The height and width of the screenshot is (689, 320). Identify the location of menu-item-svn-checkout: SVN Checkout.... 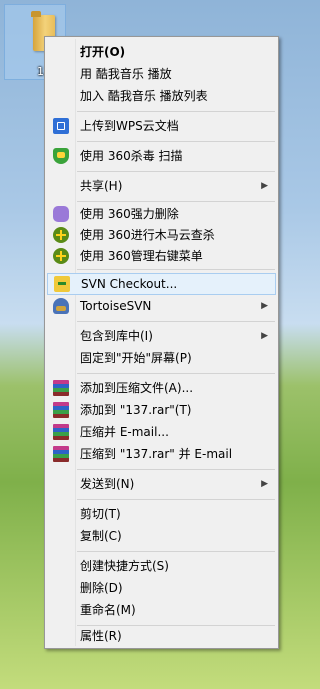
(161, 284).